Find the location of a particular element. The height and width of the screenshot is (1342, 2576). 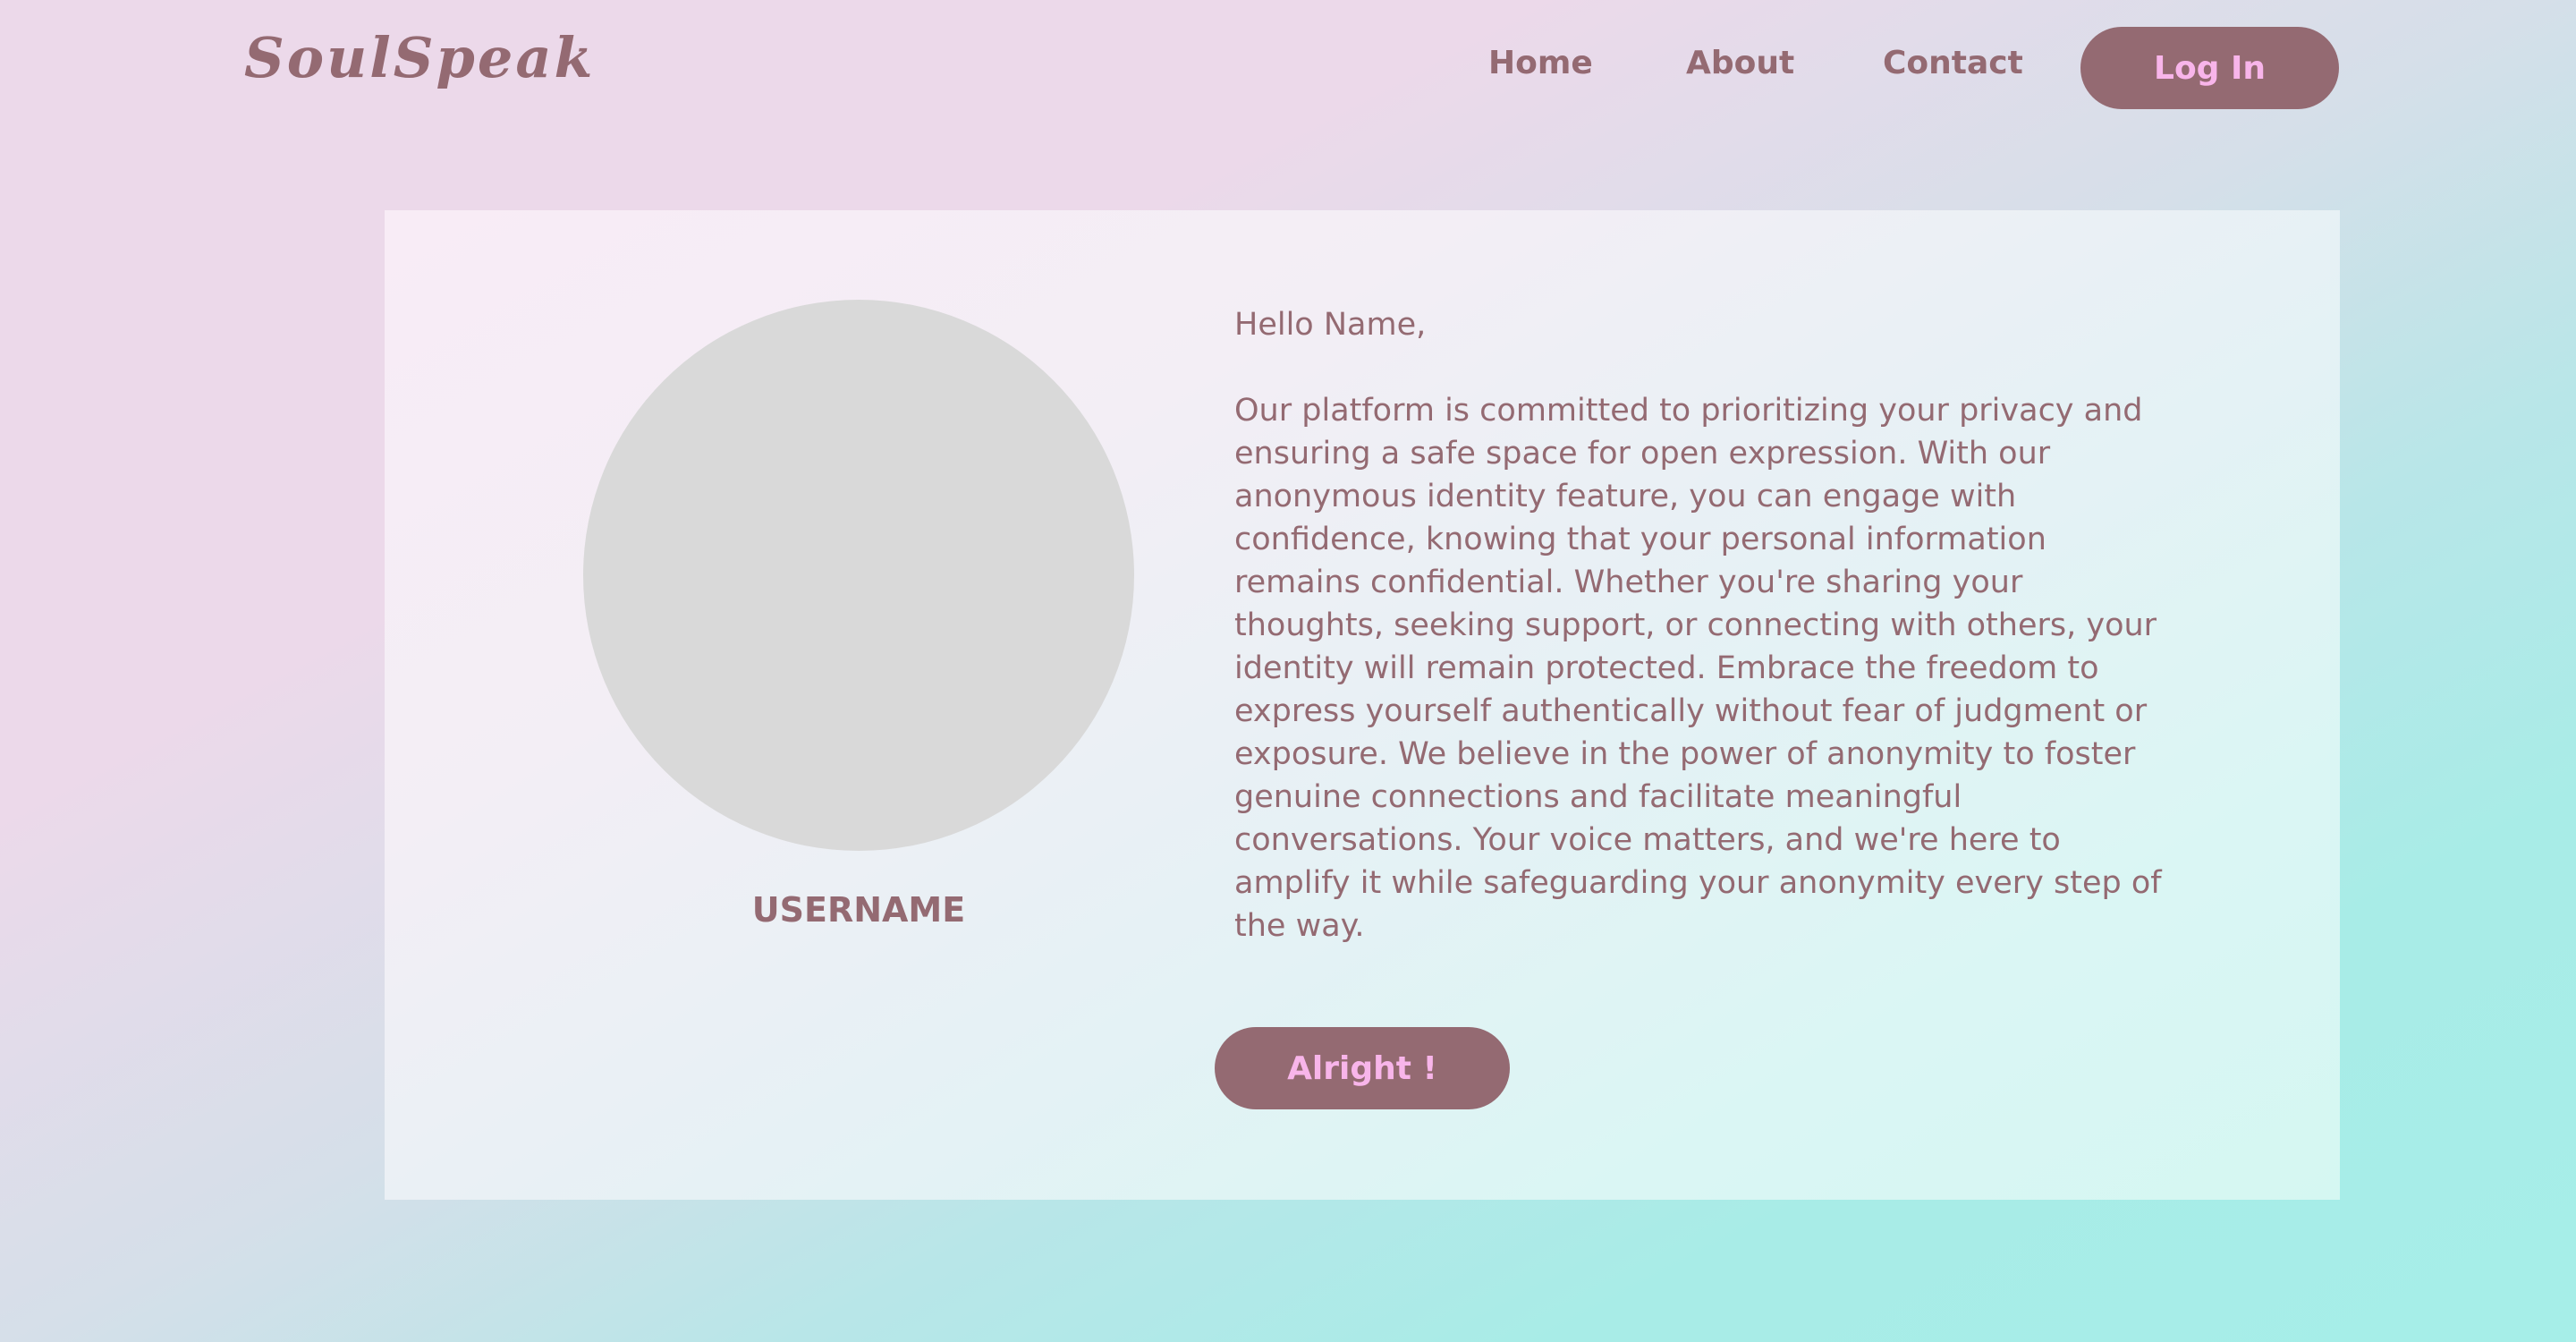

avatar is located at coordinates (858, 576).